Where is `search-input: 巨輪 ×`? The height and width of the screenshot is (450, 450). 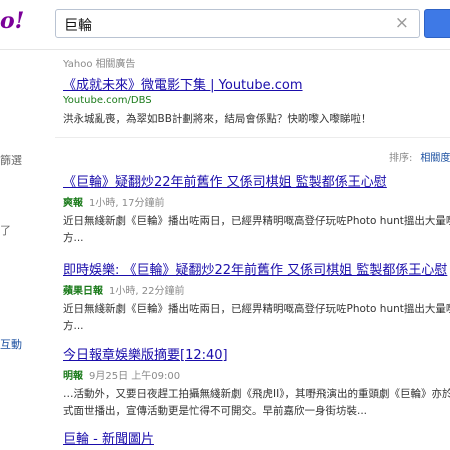
search-input: 巨輪 × is located at coordinates (237, 23).